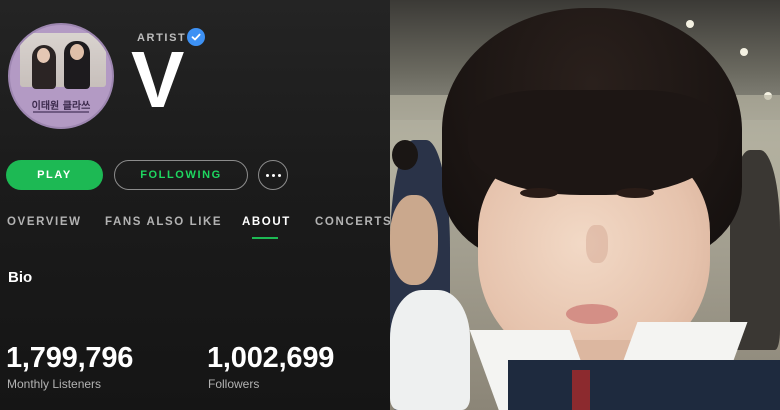 The height and width of the screenshot is (410, 780). Describe the element at coordinates (54, 175) in the screenshot. I see `play-button: PLAY` at that location.